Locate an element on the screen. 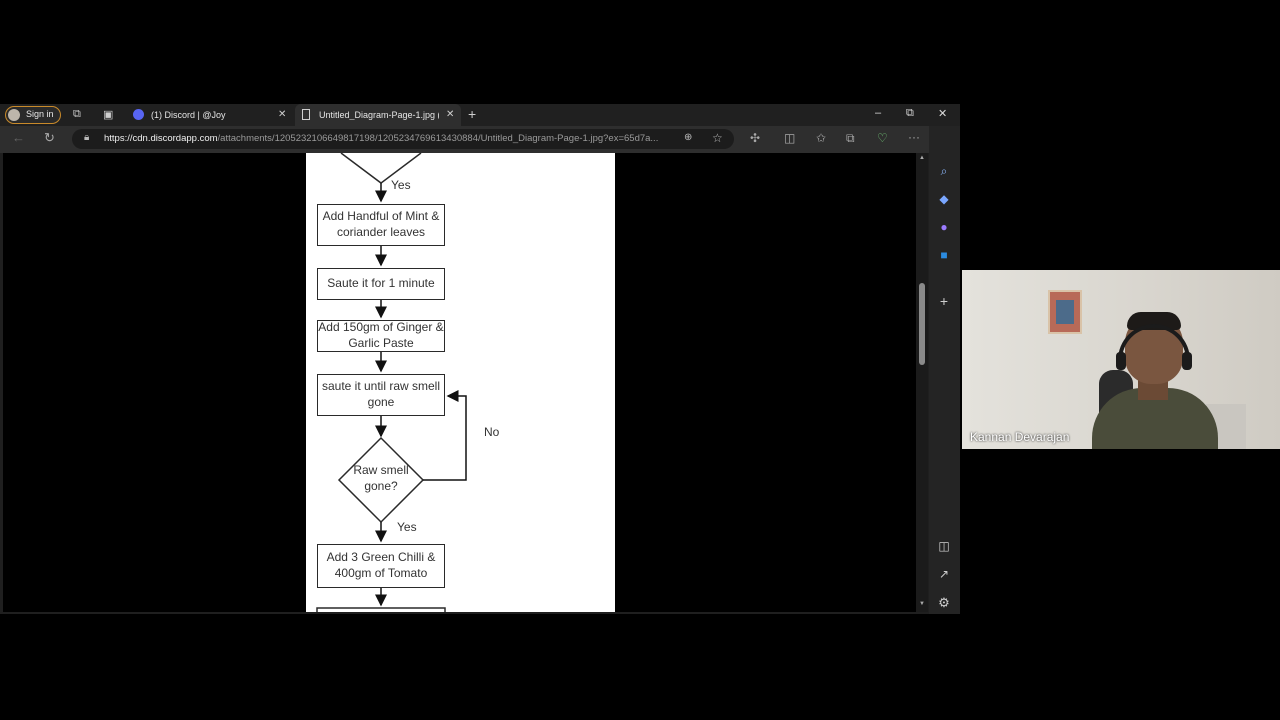  headset-earcup-right is located at coordinates (1187, 361).